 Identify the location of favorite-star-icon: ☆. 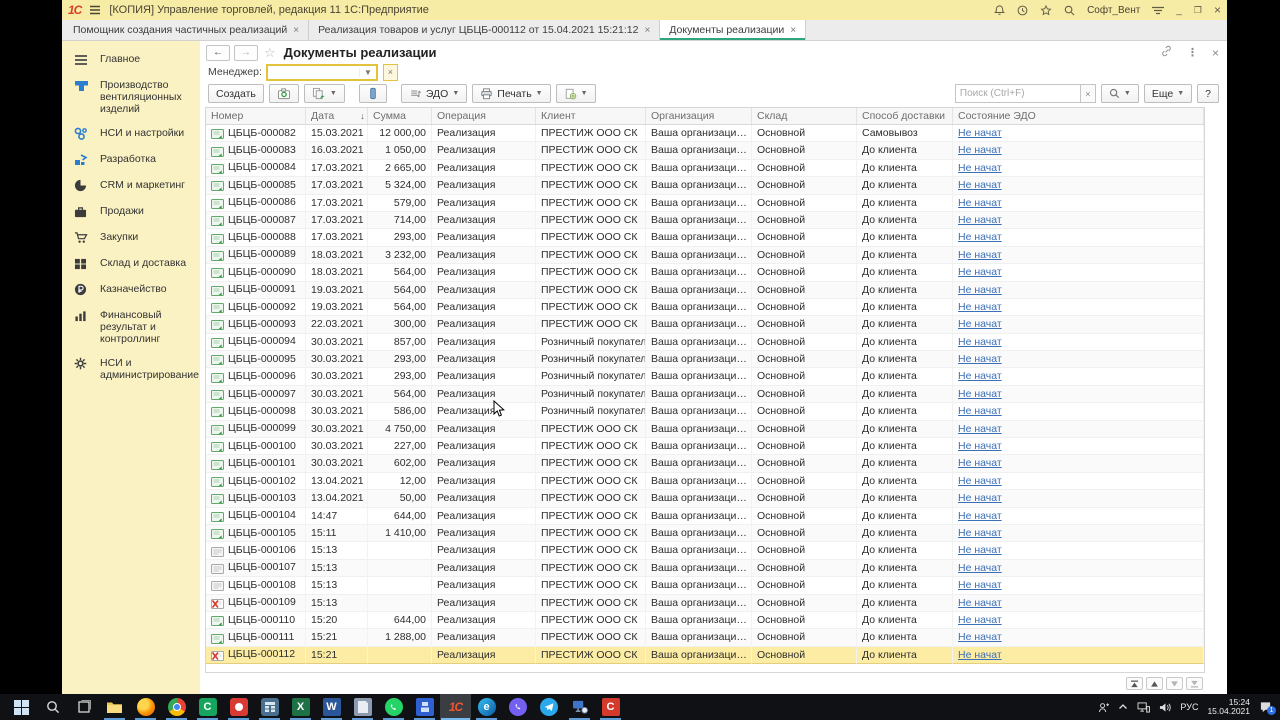
(270, 53).